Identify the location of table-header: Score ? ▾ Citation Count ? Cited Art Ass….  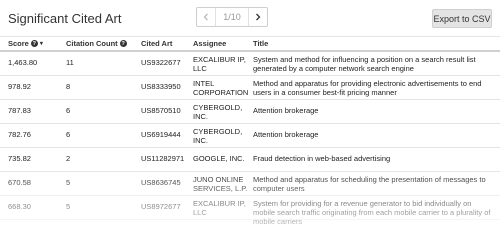
(250, 44).